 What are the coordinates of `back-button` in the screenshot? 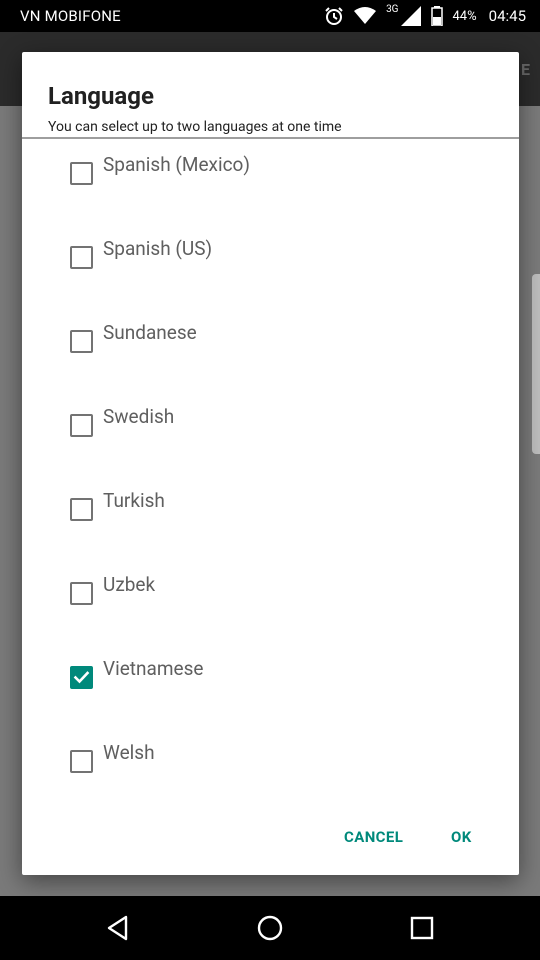 It's located at (118, 928).